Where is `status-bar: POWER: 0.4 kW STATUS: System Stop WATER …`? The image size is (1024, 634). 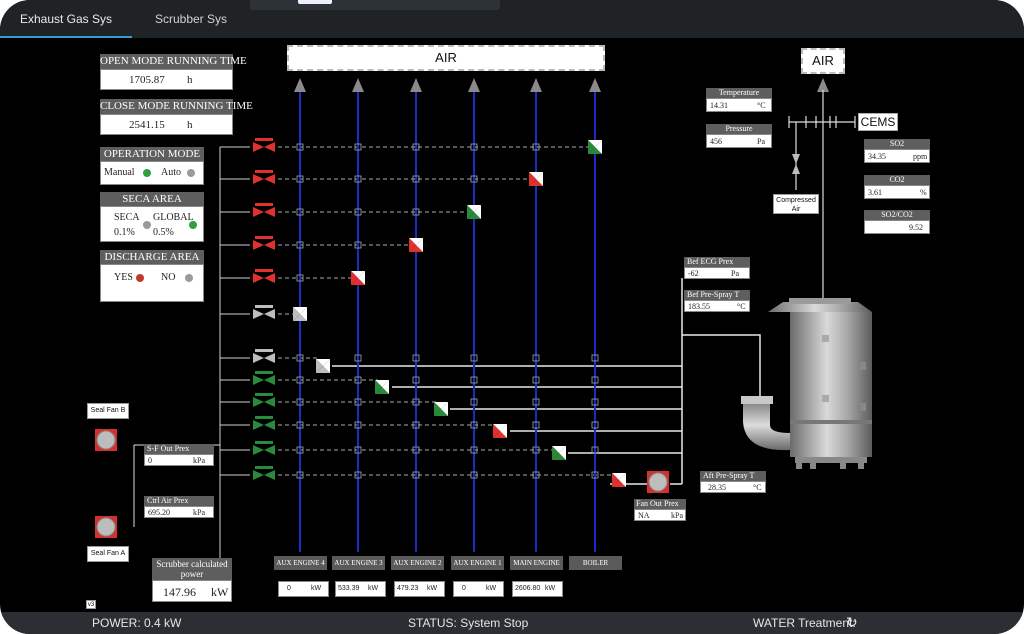 status-bar: POWER: 0.4 kW STATUS: System Stop WATER … is located at coordinates (512, 623).